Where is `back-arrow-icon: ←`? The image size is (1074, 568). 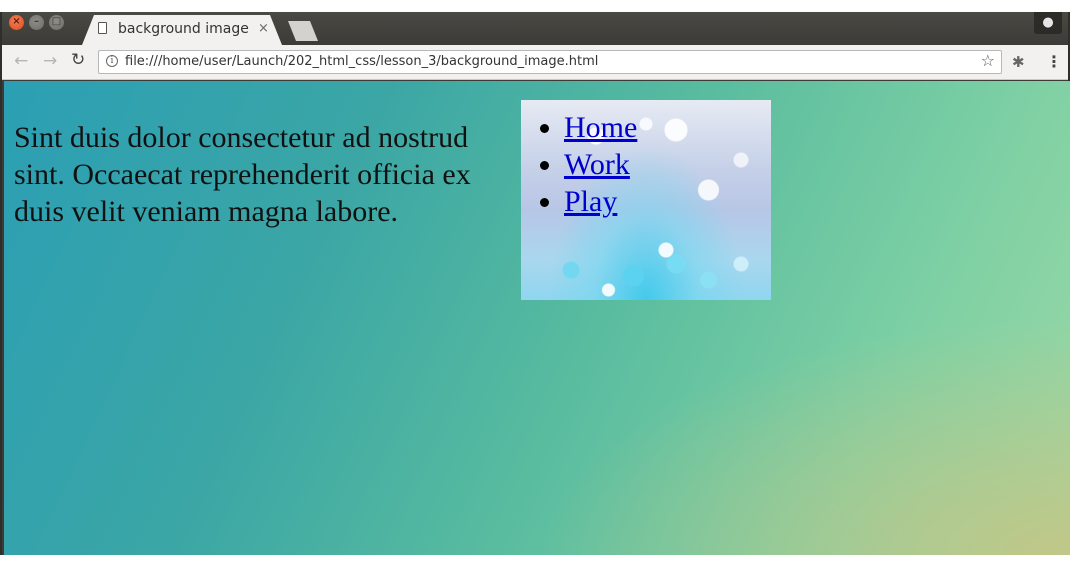 back-arrow-icon: ← is located at coordinates (21, 61).